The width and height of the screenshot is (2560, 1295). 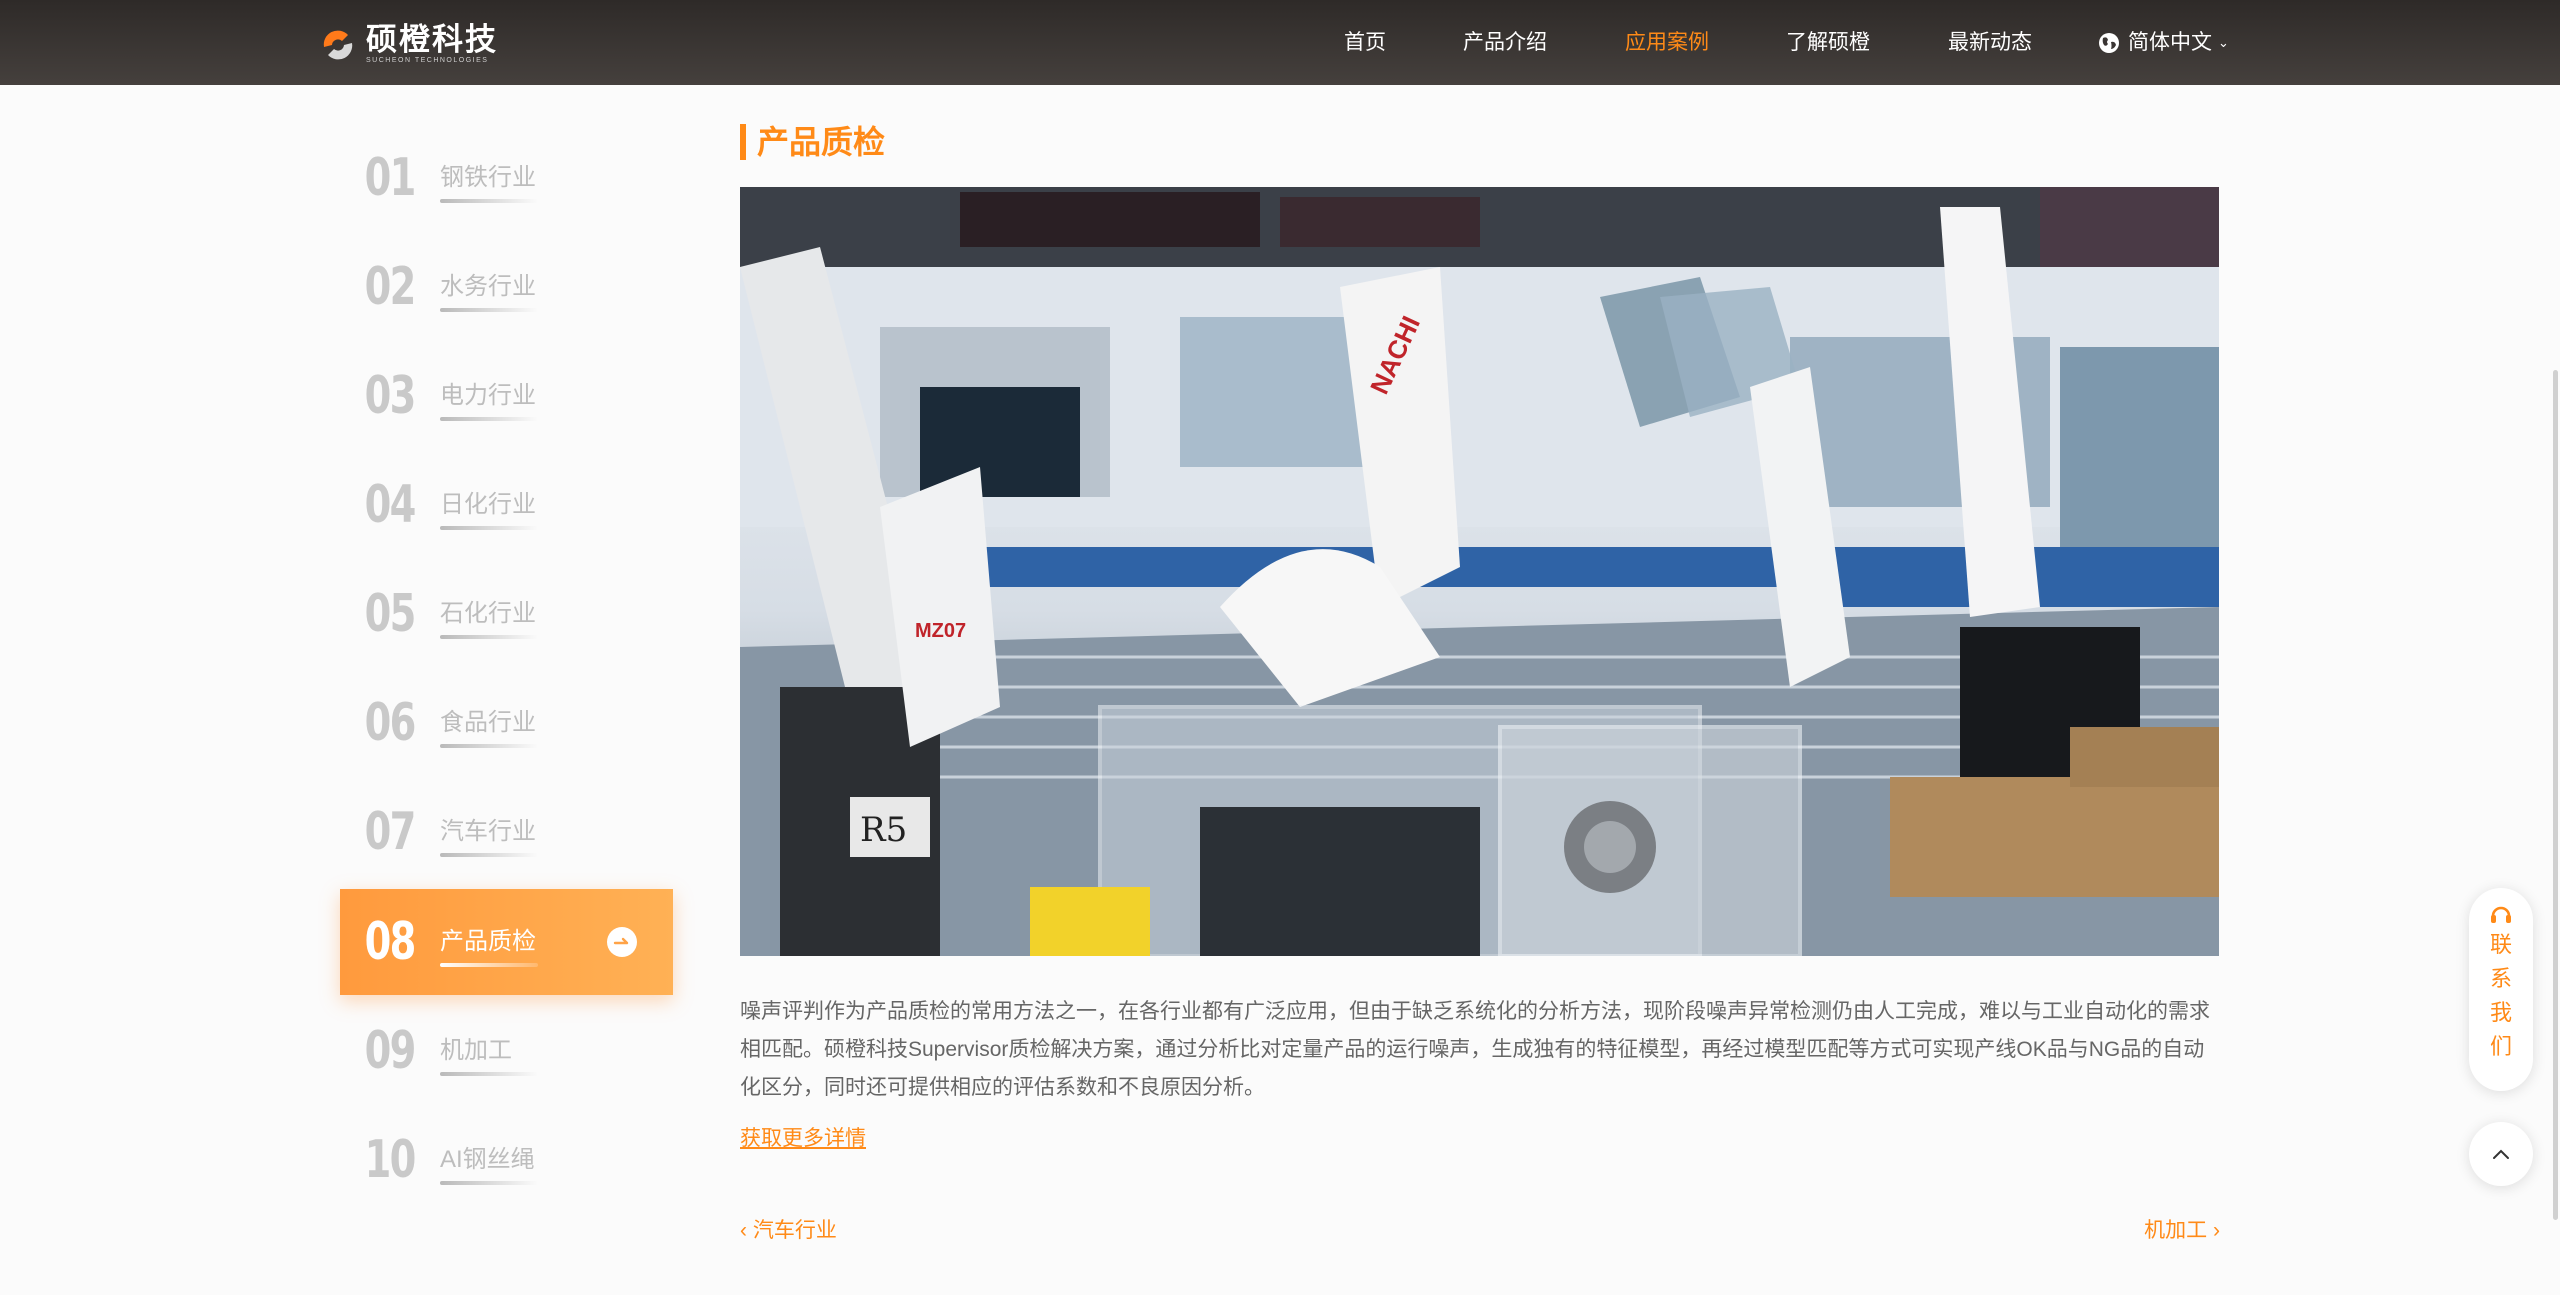 I want to click on next-case-label: 机加工, so click(x=2176, y=1230).